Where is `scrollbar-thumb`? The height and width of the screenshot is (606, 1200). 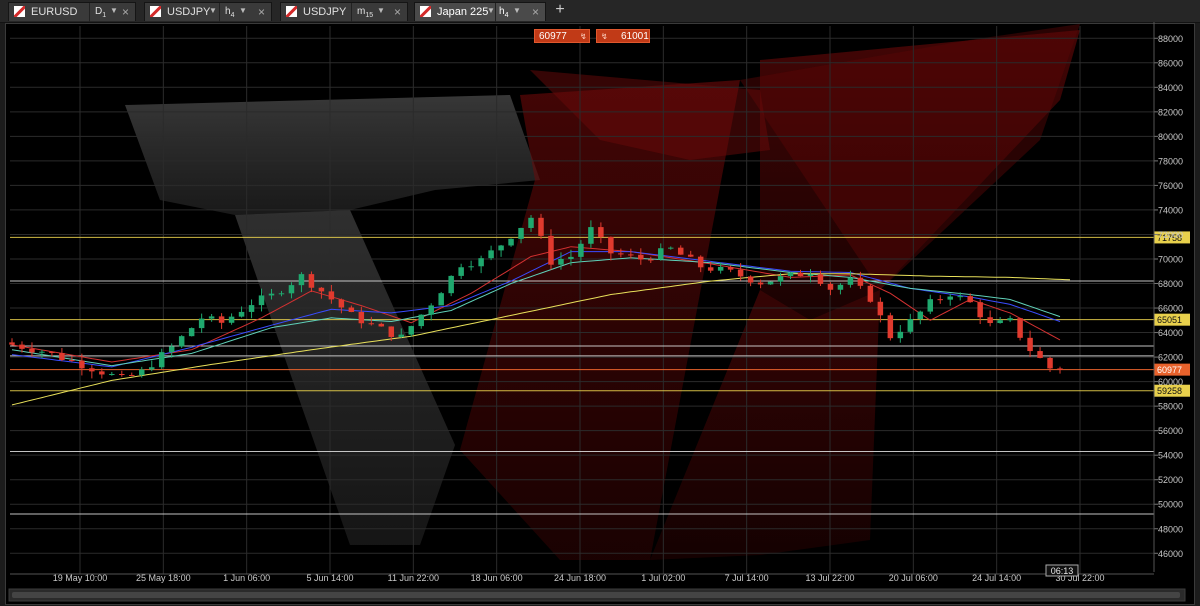 scrollbar-thumb is located at coordinates (596, 595).